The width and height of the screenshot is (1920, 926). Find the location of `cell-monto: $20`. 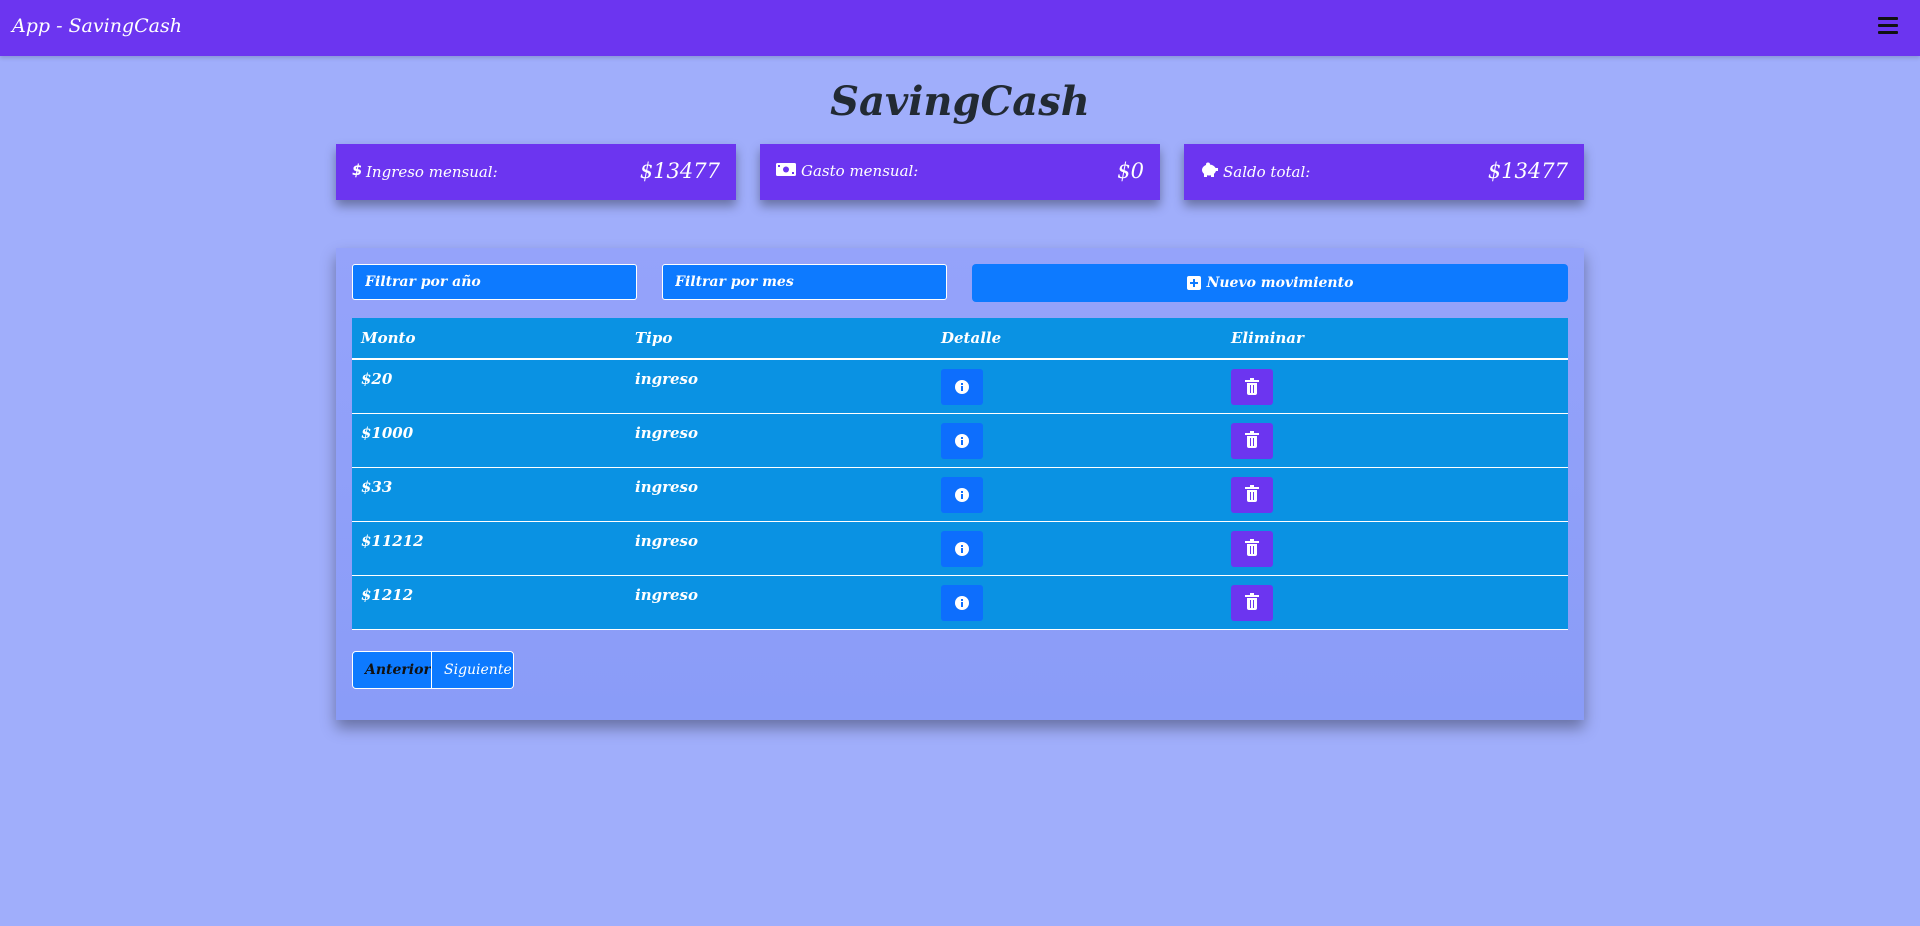

cell-monto: $20 is located at coordinates (489, 386).